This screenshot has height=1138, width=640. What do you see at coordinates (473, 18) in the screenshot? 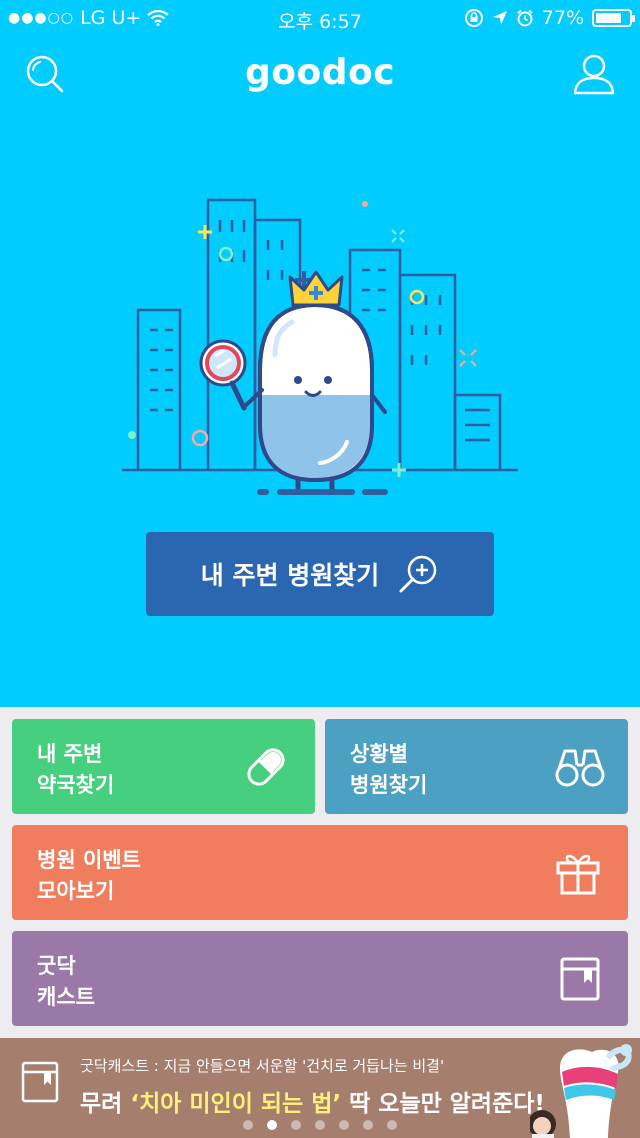
I see `rotation-lock-icon` at bounding box center [473, 18].